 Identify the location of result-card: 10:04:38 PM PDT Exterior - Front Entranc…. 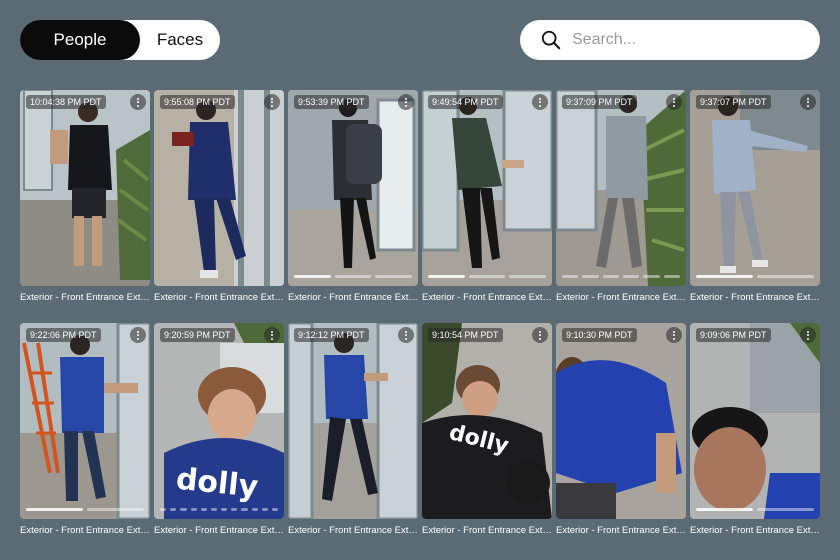
(86, 196).